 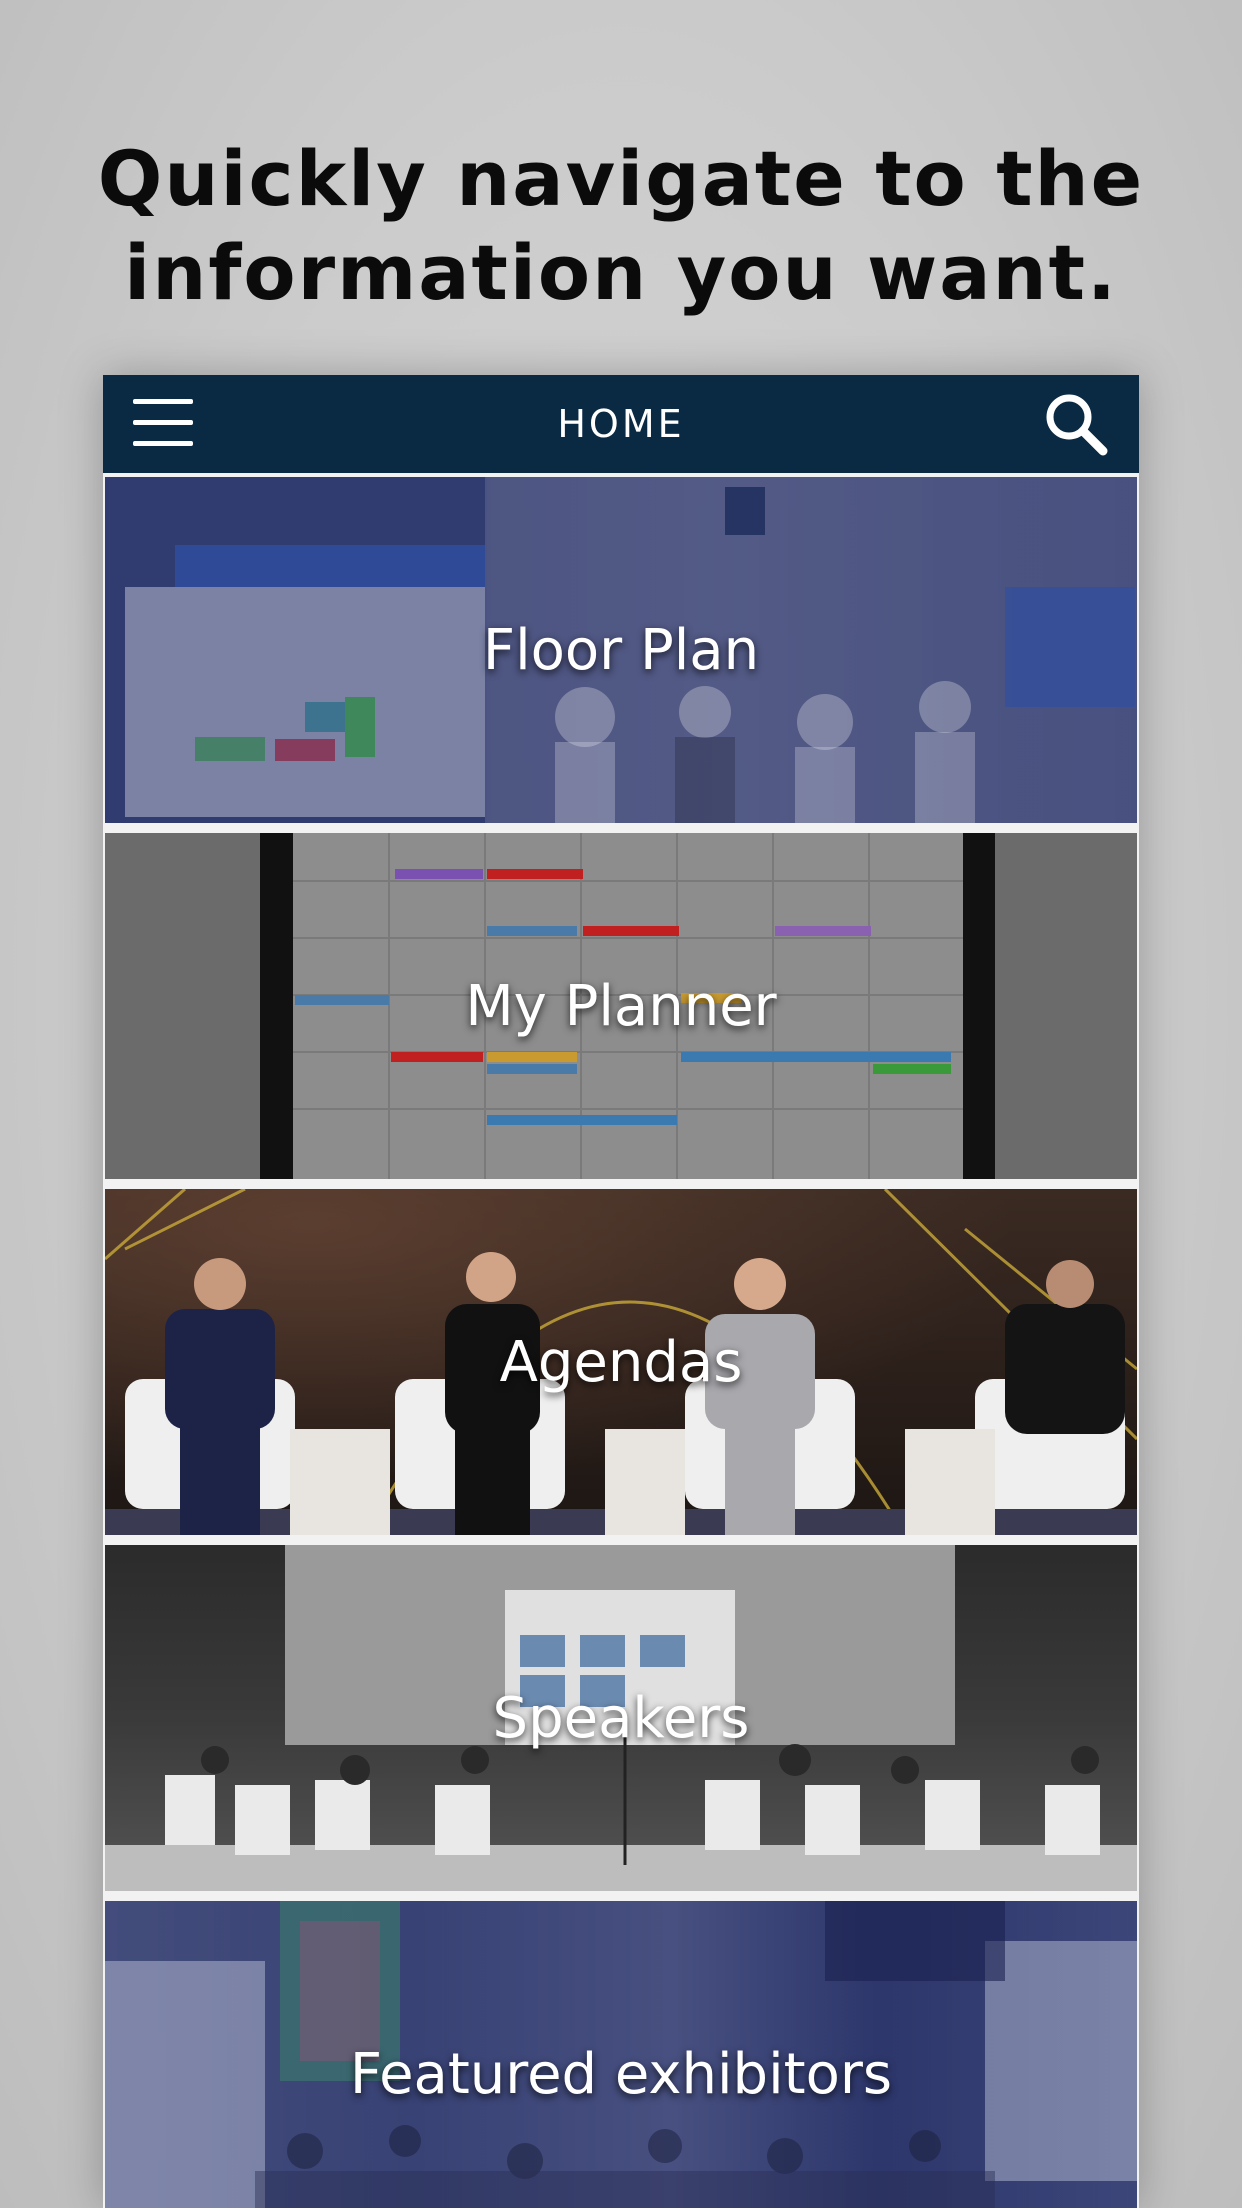 I want to click on tile-label: My Planner, so click(x=621, y=1006).